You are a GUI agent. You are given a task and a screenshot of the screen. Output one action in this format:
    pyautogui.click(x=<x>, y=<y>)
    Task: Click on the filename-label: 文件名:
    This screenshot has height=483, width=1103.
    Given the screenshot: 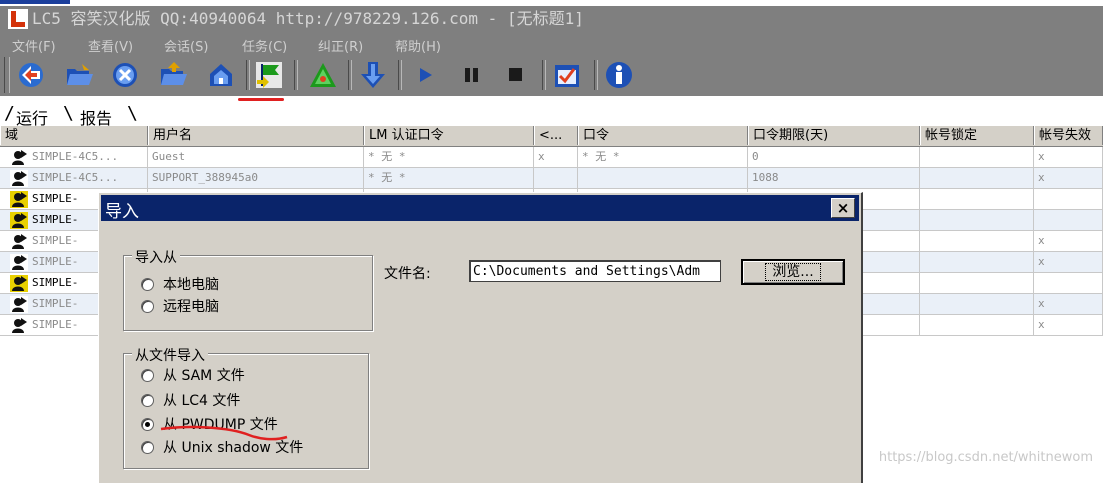 What is the action you would take?
    pyautogui.click(x=407, y=274)
    